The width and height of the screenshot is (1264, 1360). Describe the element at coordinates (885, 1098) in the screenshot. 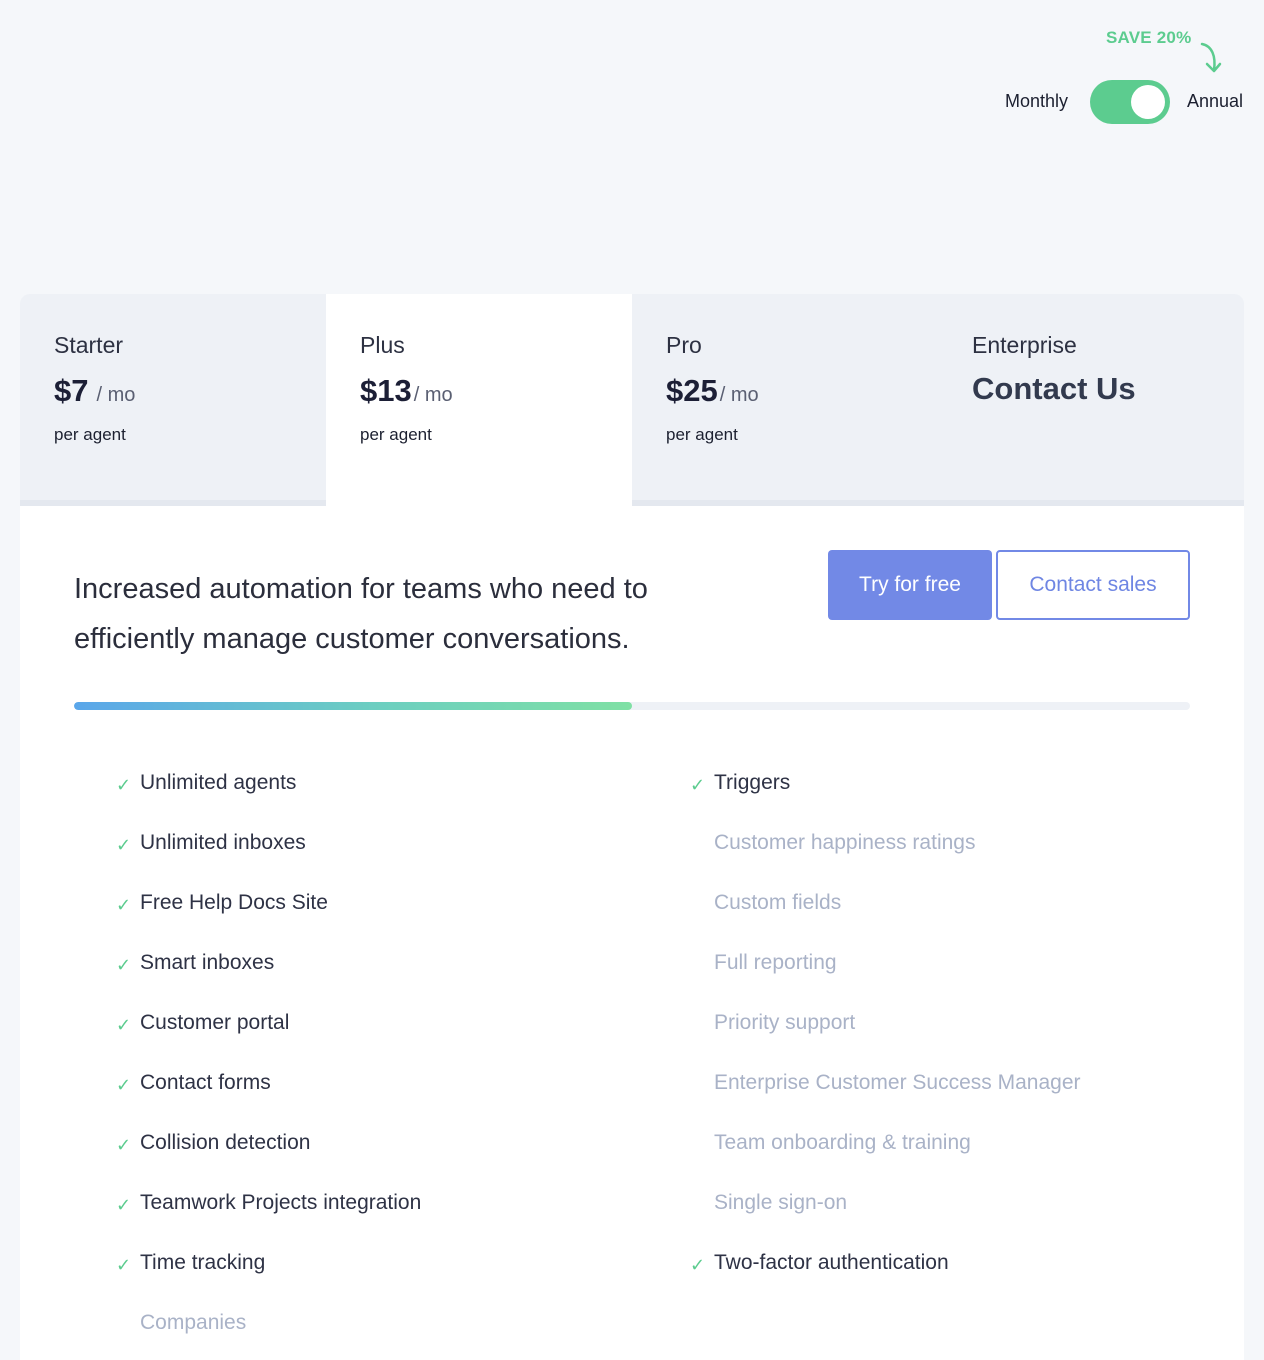

I see `feature-item: Enterprise Customer Success Manager` at that location.